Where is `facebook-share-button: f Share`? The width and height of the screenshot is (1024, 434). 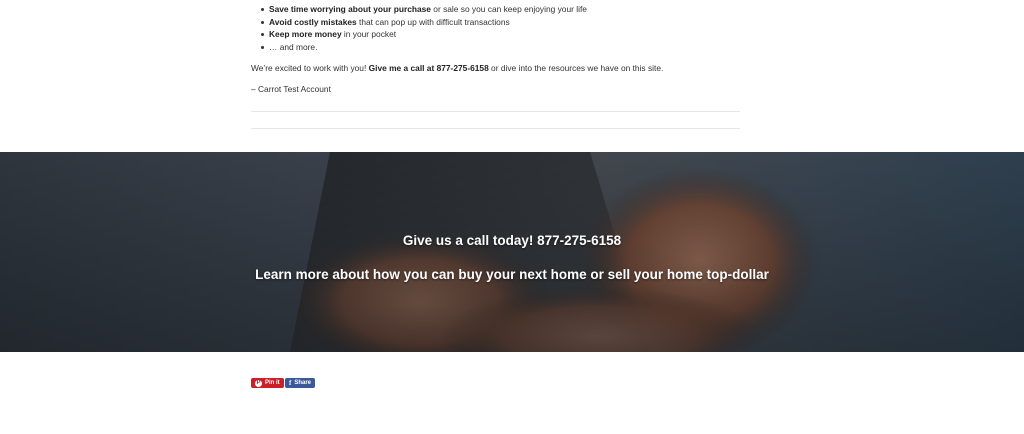 facebook-share-button: f Share is located at coordinates (300, 383).